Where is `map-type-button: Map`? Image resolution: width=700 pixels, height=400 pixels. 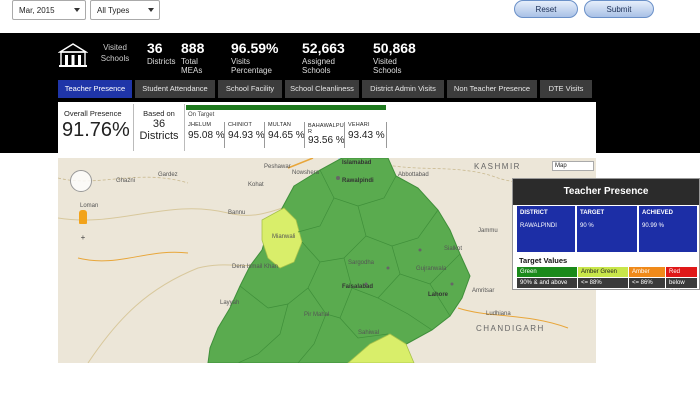 map-type-button: Map is located at coordinates (573, 166).